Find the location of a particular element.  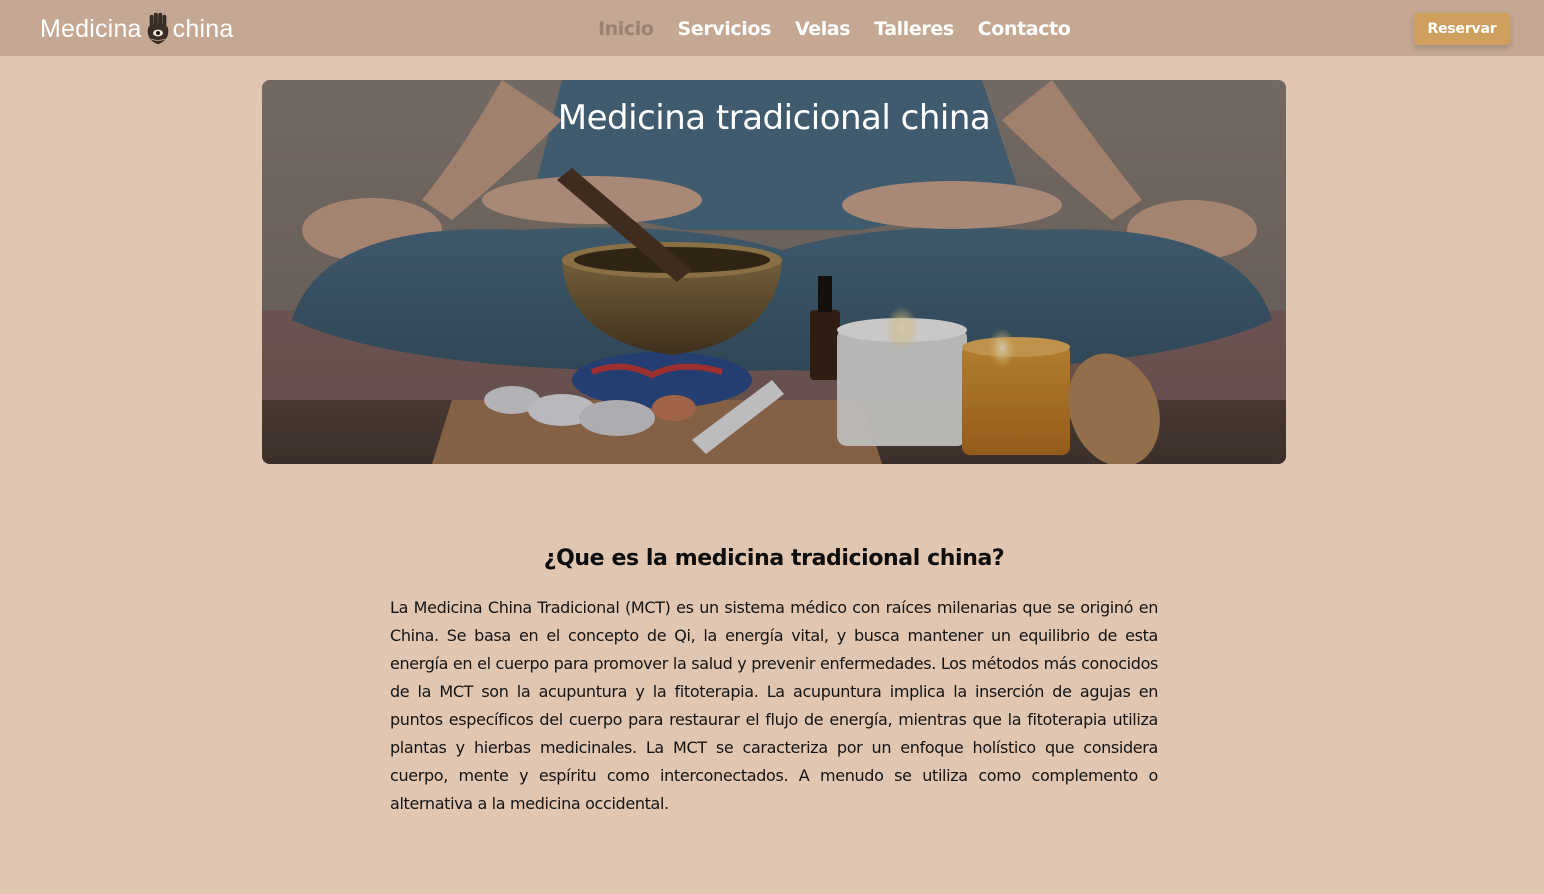

hero-title: Medicina tradicional china is located at coordinates (774, 118).